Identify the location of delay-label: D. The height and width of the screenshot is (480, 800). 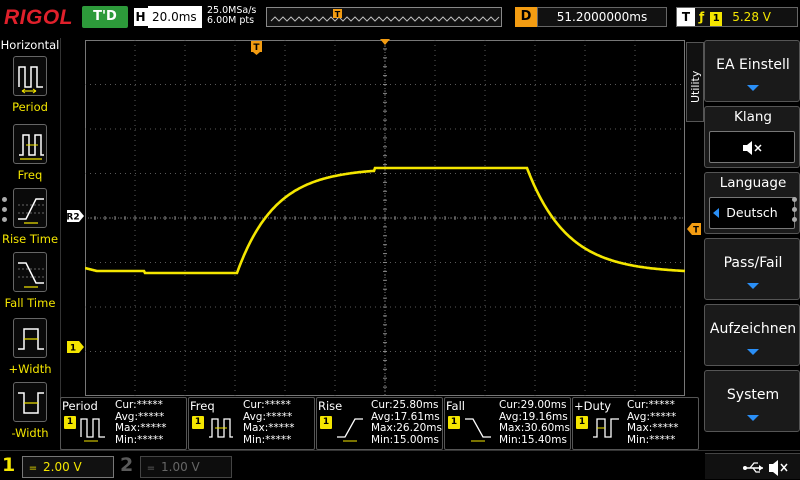
(526, 17).